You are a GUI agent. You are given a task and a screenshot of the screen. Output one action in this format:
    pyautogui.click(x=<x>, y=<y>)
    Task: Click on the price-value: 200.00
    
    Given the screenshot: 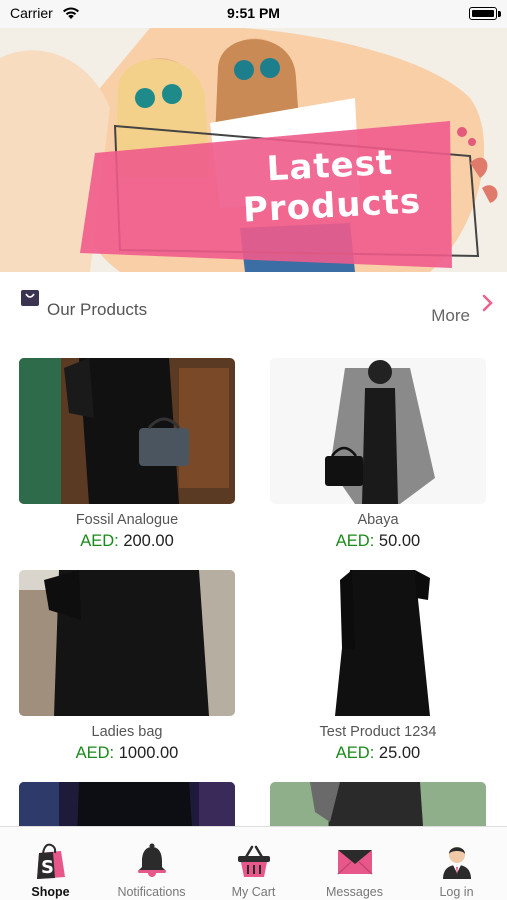 What is the action you would take?
    pyautogui.click(x=148, y=541)
    